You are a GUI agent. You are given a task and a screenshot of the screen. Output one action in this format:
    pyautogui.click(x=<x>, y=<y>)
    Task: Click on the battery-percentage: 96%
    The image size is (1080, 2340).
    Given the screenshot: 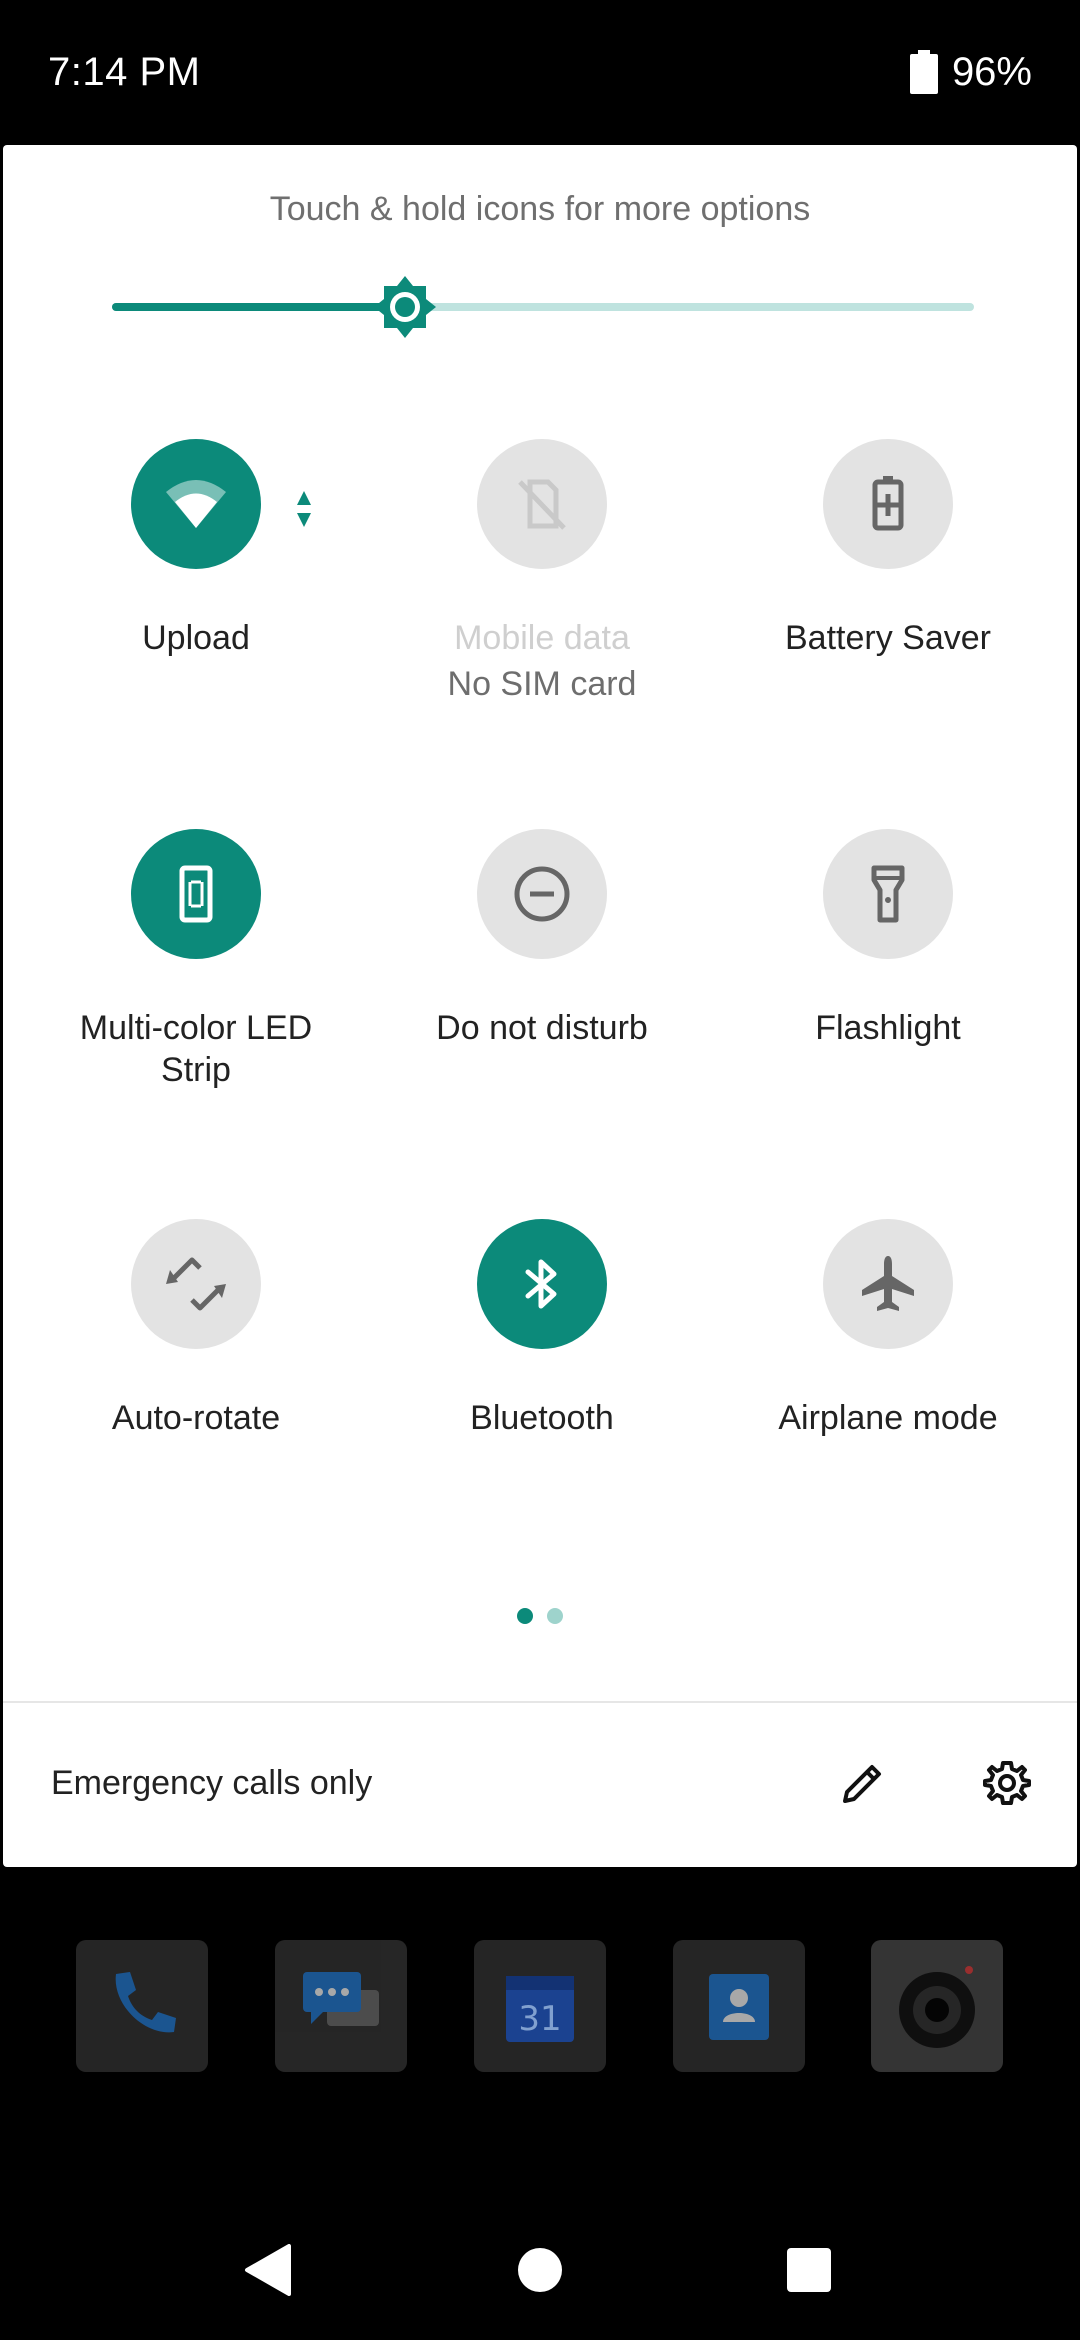 What is the action you would take?
    pyautogui.click(x=991, y=72)
    